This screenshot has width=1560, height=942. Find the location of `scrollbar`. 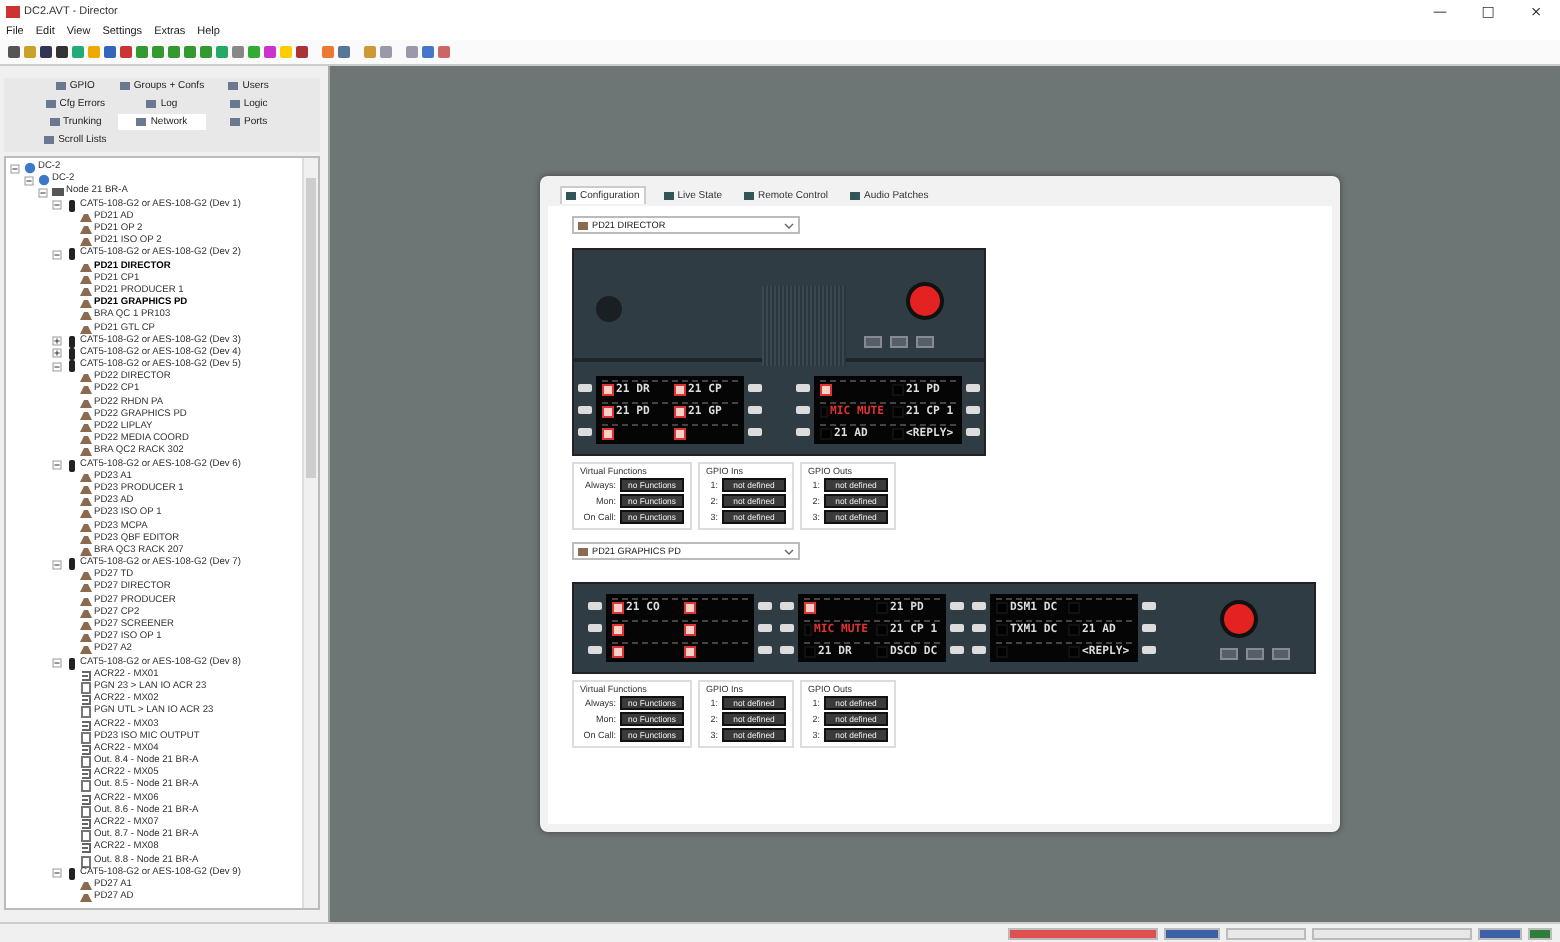

scrollbar is located at coordinates (310, 533).